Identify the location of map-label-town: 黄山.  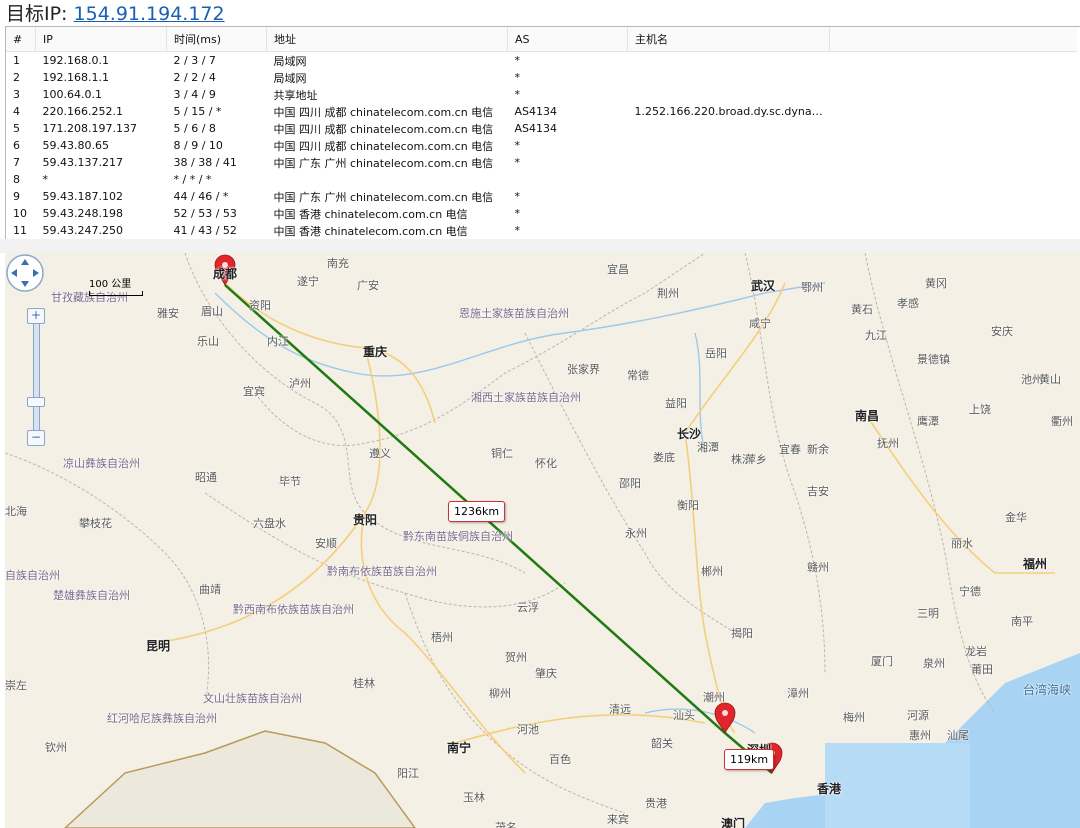
(1050, 379).